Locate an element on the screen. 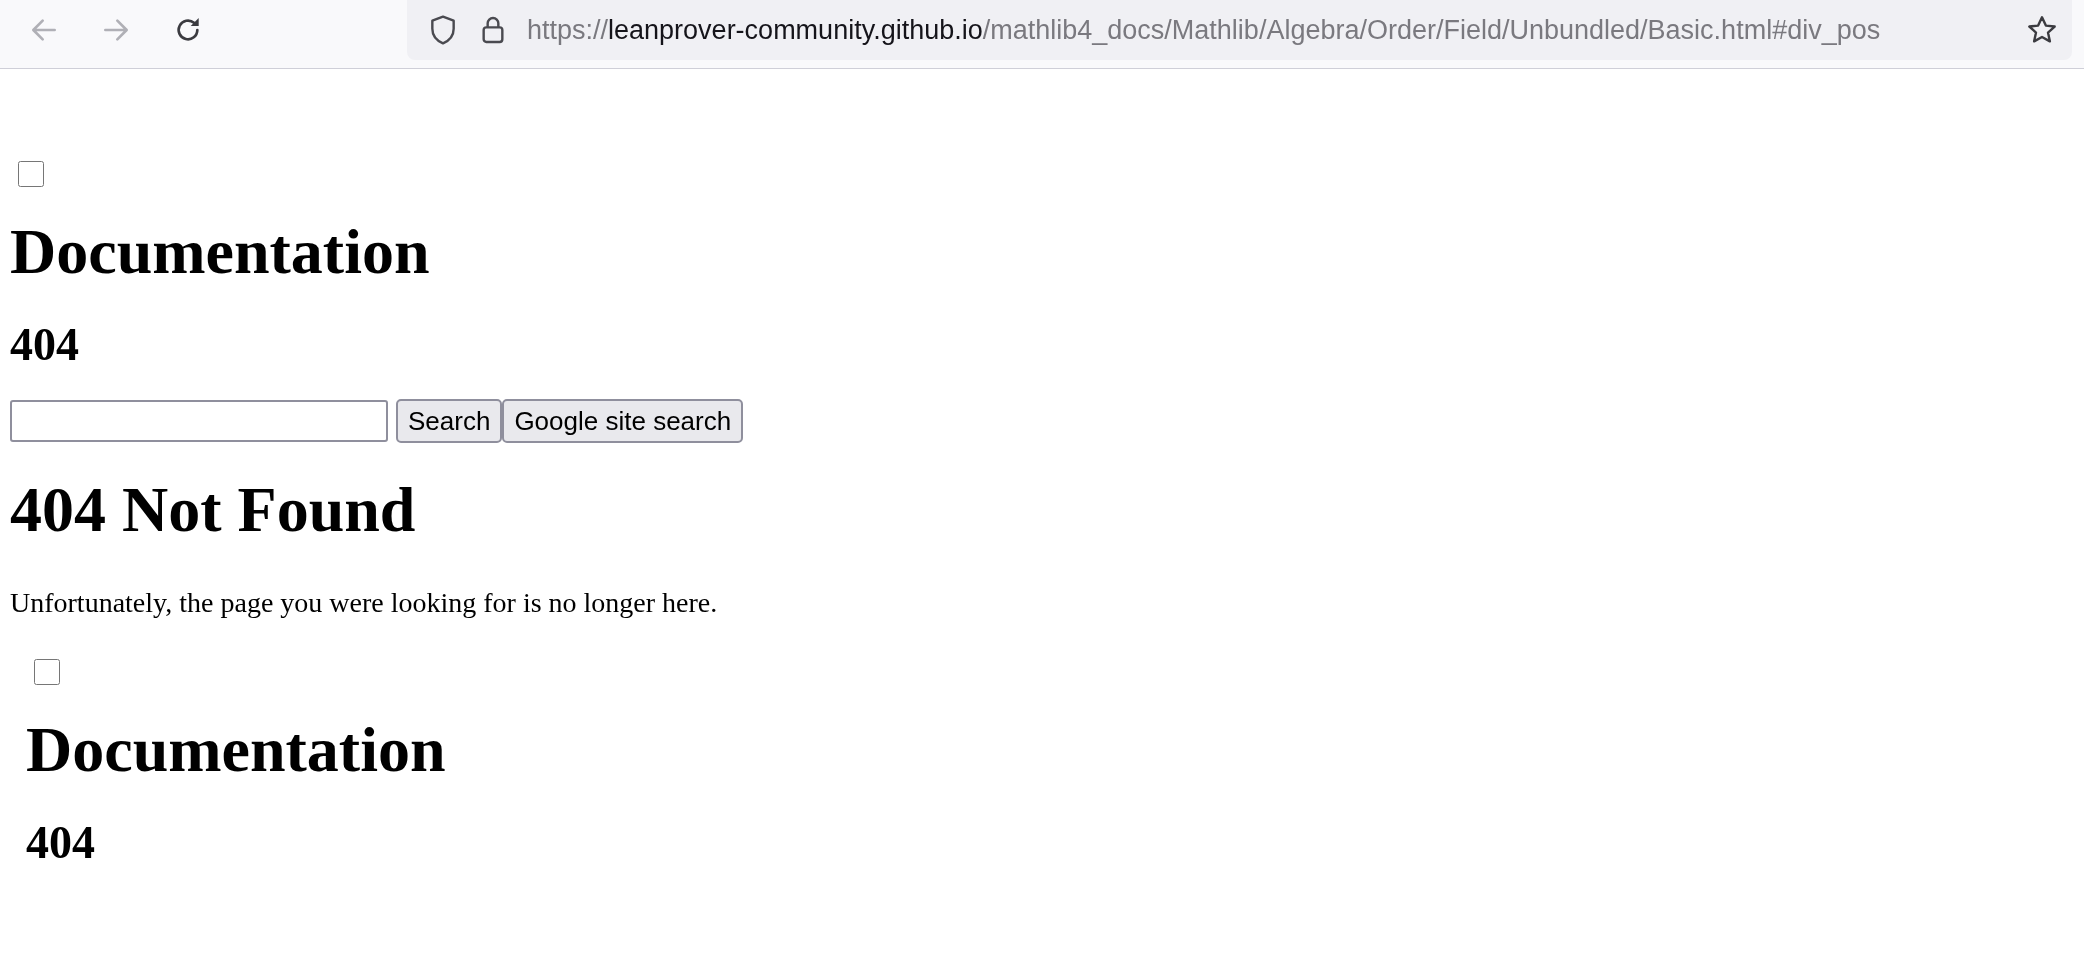 Image resolution: width=2084 pixels, height=962 pixels. google-search-button: Google site search is located at coordinates (623, 421).